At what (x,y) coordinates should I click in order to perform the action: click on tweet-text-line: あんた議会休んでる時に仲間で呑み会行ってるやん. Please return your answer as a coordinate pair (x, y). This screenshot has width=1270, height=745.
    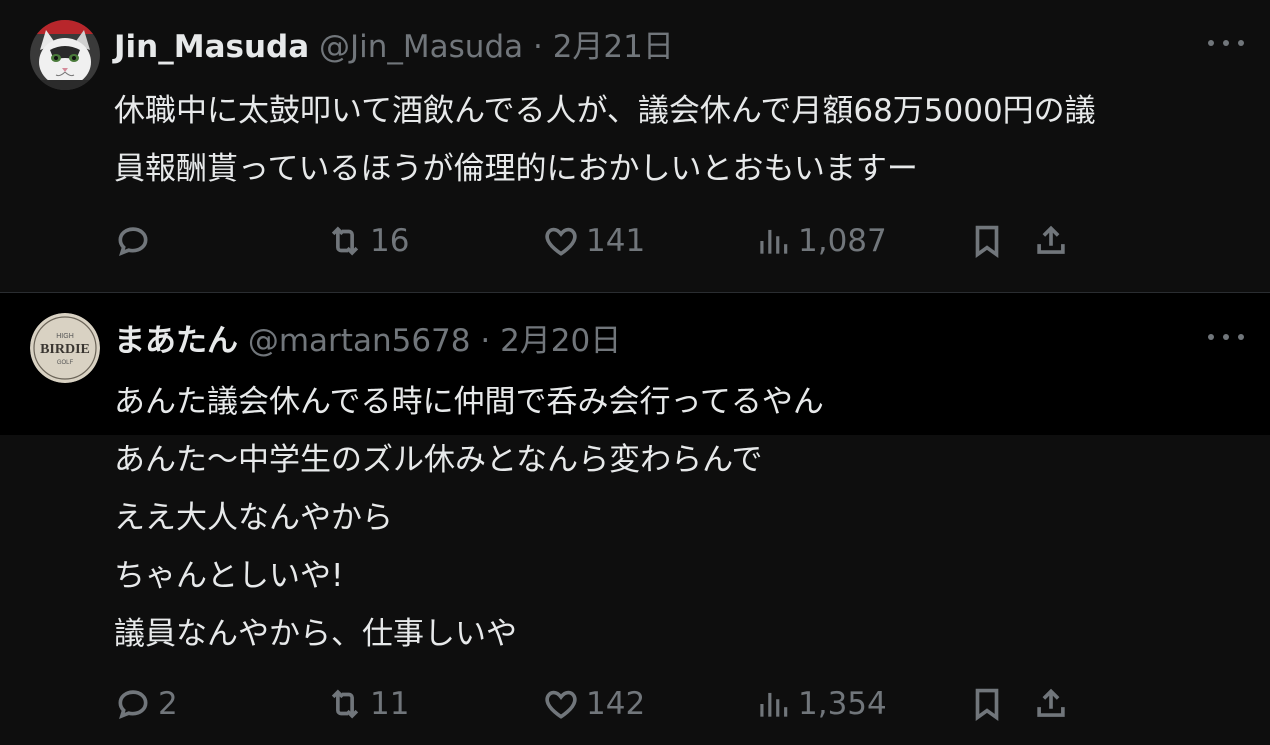
    Looking at the image, I should click on (469, 402).